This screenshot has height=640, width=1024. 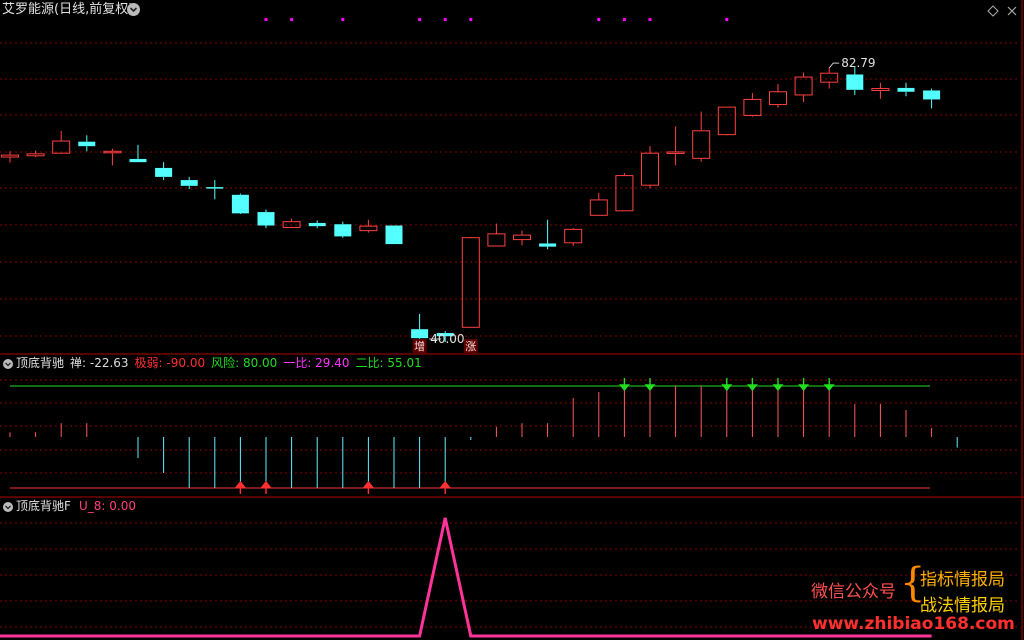 I want to click on diamond-icon, so click(x=993, y=11).